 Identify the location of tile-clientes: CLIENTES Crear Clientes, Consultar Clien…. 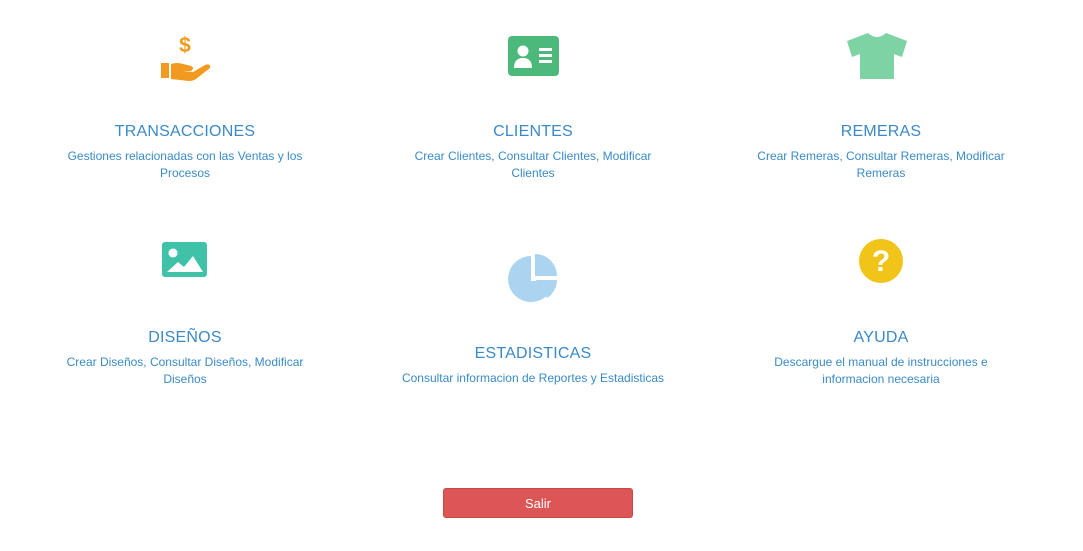
(533, 106).